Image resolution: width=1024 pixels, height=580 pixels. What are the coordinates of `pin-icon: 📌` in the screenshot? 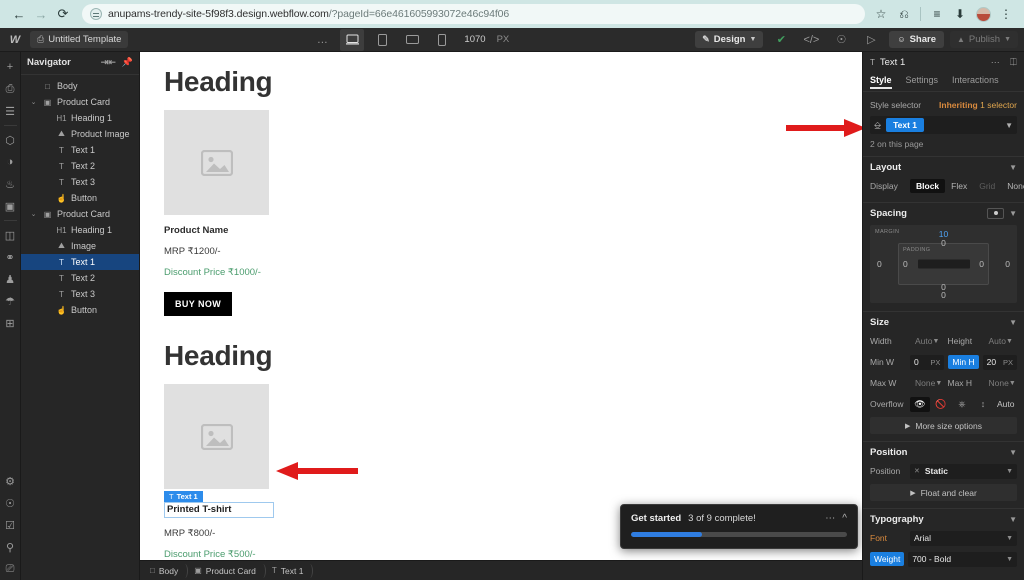 It's located at (127, 62).